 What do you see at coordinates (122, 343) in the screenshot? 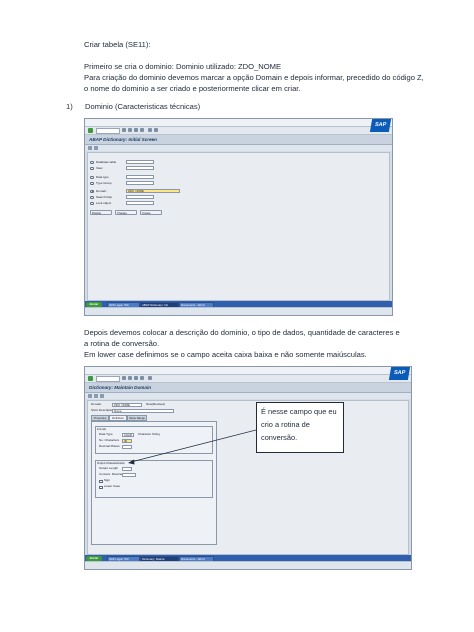
I see `para2-line-2: a rotina de conversão.` at bounding box center [122, 343].